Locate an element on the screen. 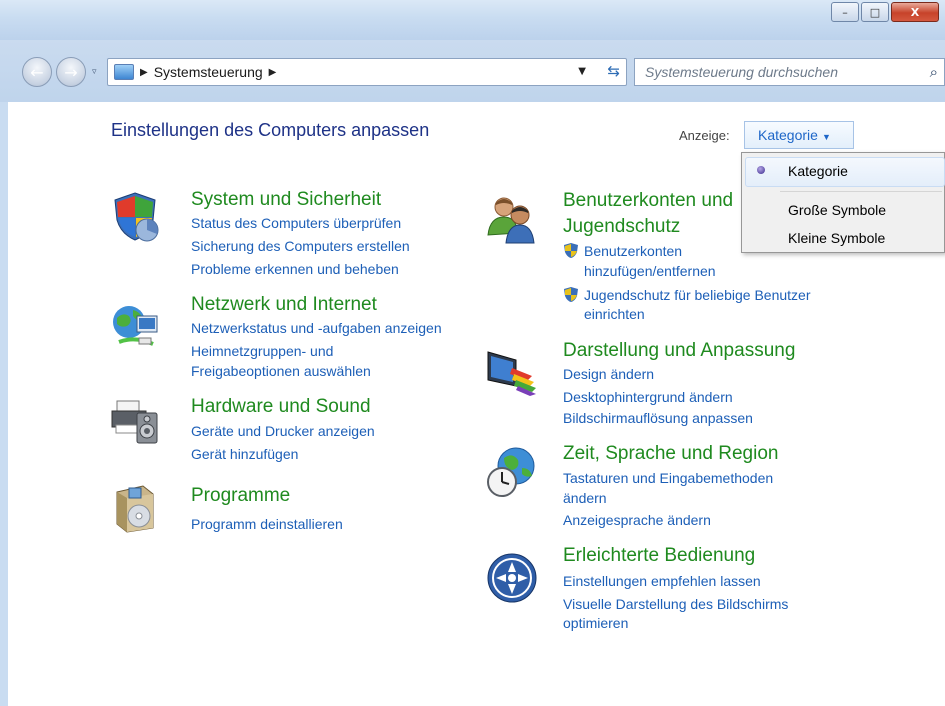 The image size is (945, 706). link-adjust-resolution: Bildschirmauflösung anpassen is located at coordinates (658, 418).